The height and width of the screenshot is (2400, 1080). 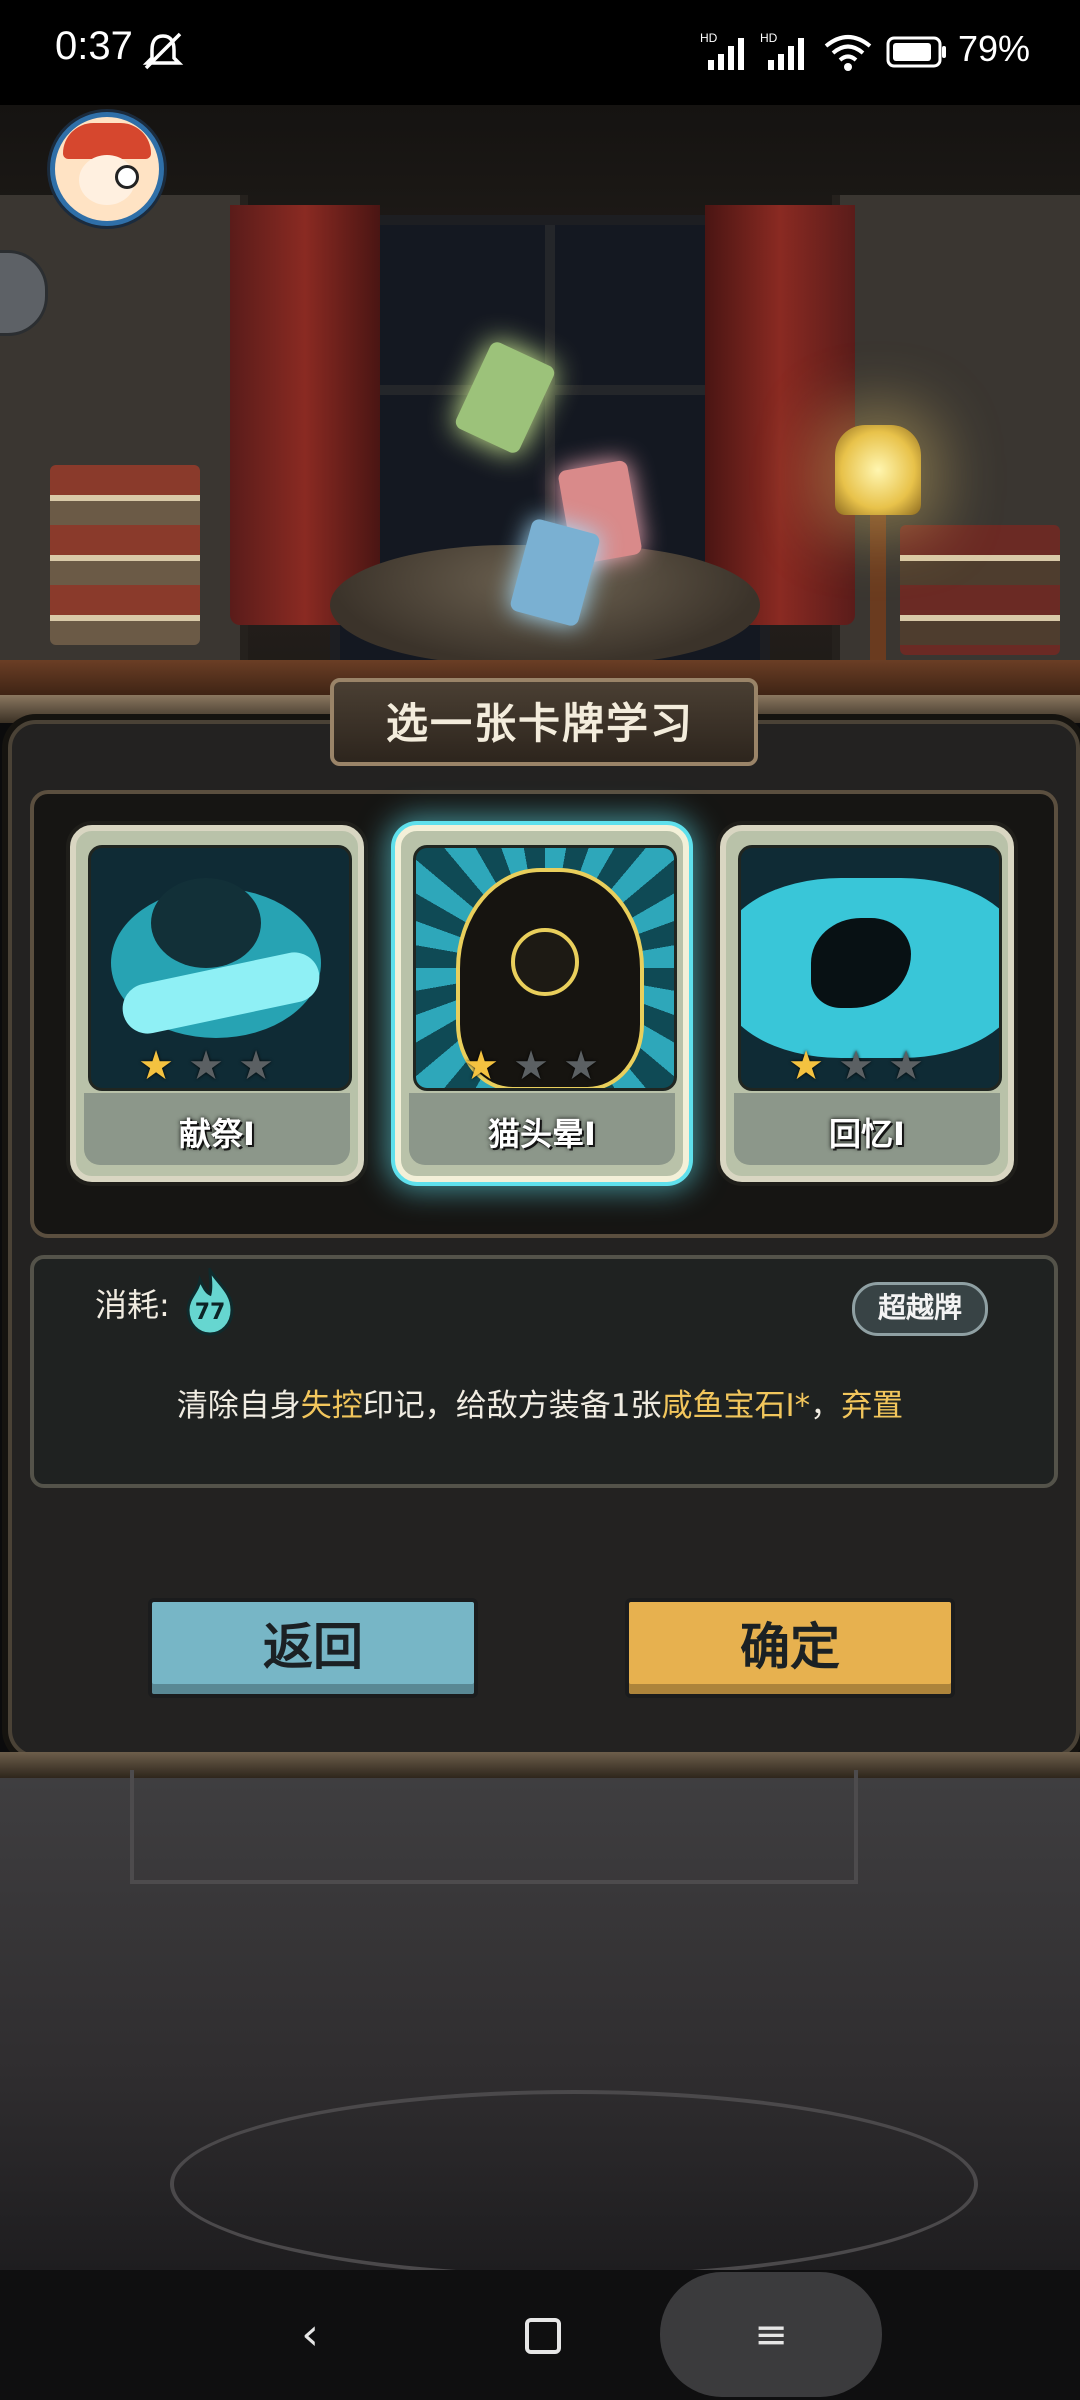 What do you see at coordinates (980, 590) in the screenshot?
I see `book-stack-right` at bounding box center [980, 590].